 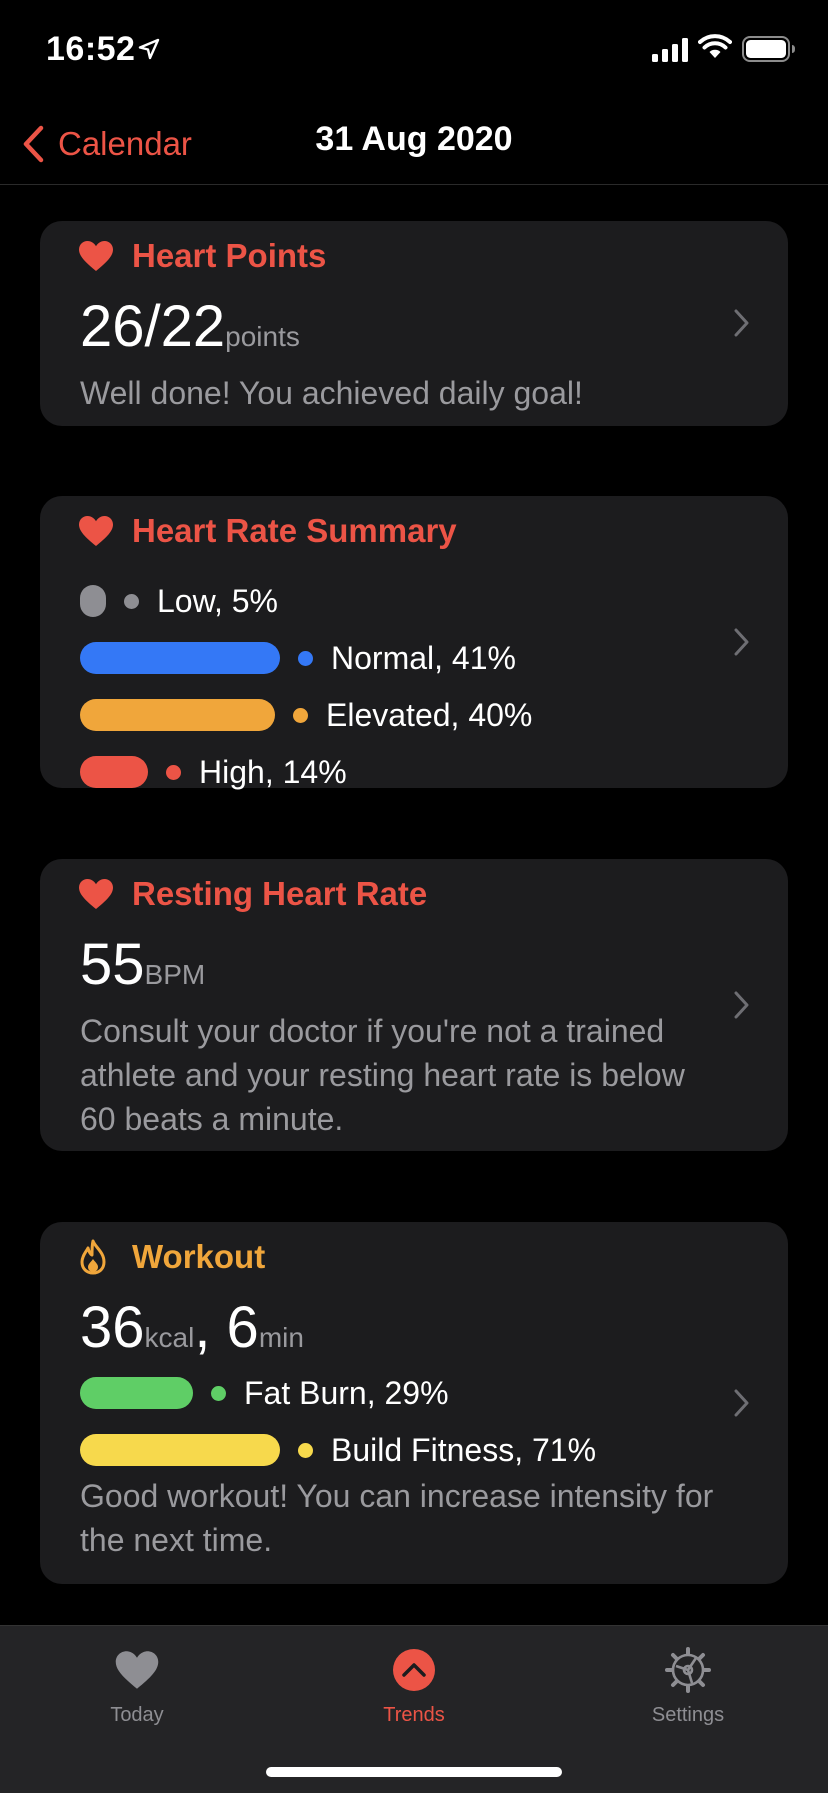 I want to click on wifi-icon, so click(x=715, y=46).